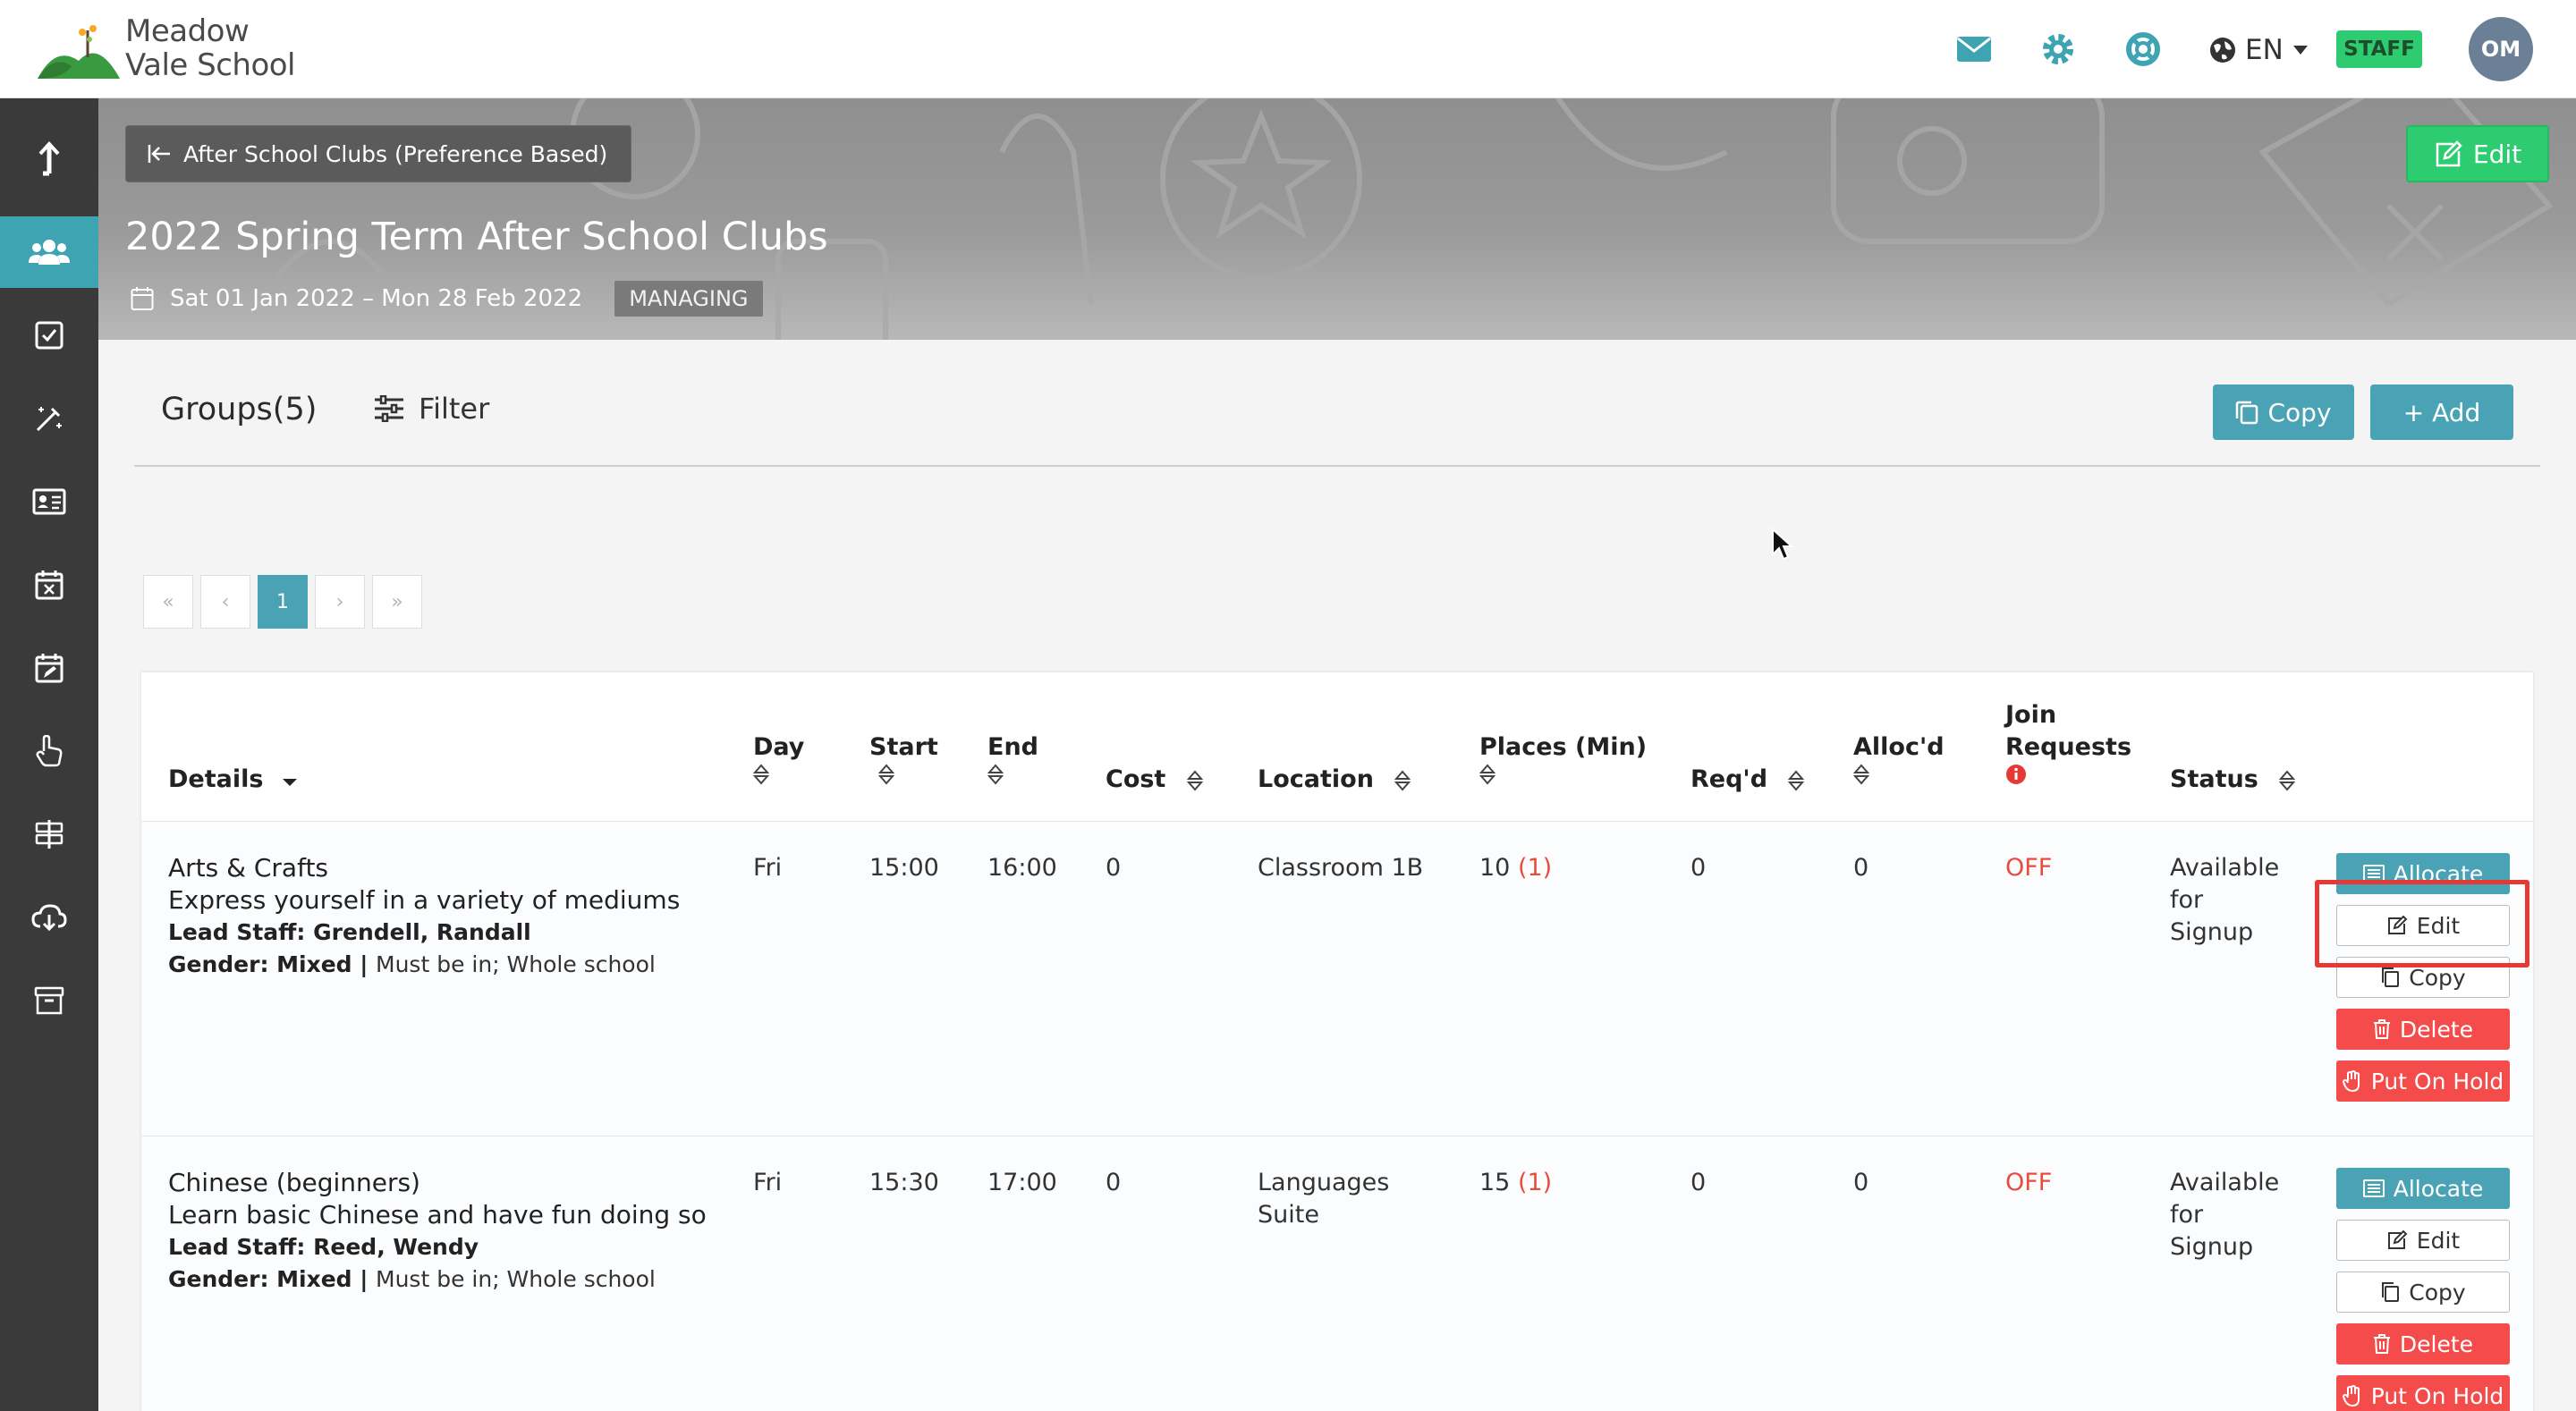 The image size is (2576, 1411). Describe the element at coordinates (431, 409) in the screenshot. I see `filter-button: Filter` at that location.